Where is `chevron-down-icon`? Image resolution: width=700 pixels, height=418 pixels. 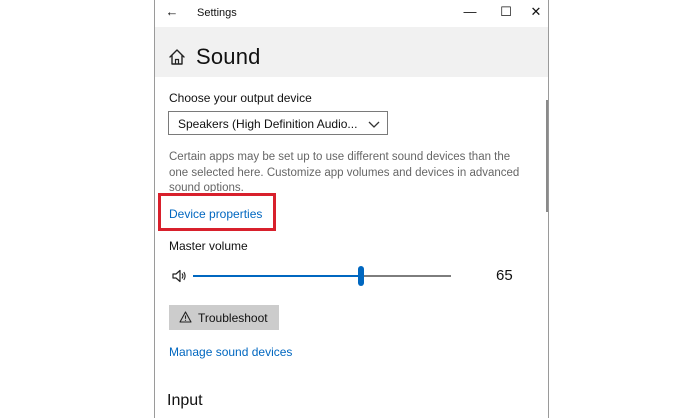
chevron-down-icon is located at coordinates (374, 124).